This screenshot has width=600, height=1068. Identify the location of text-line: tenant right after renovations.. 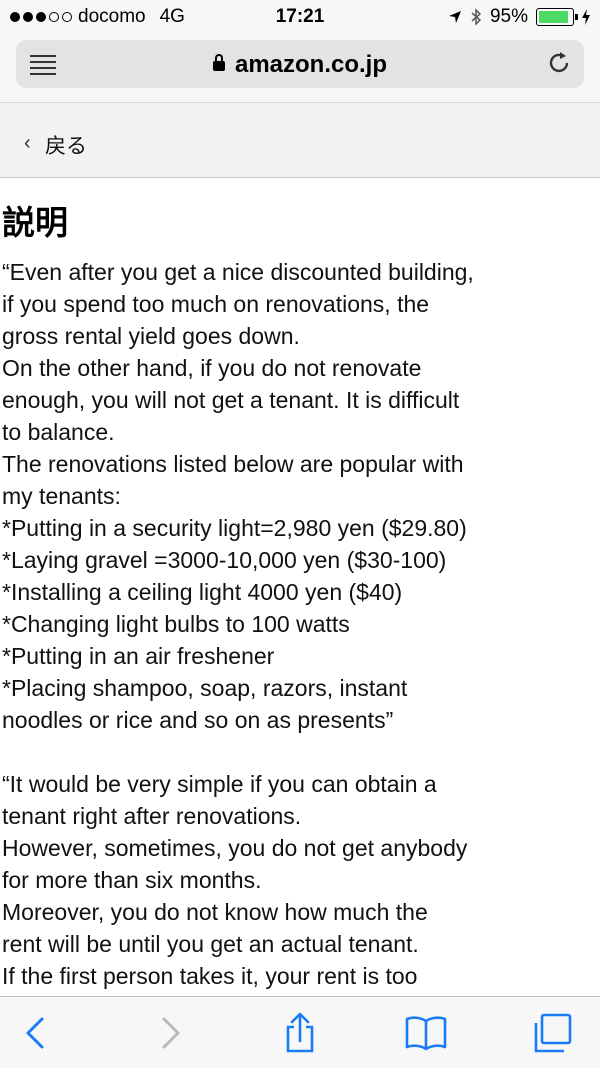
(152, 816).